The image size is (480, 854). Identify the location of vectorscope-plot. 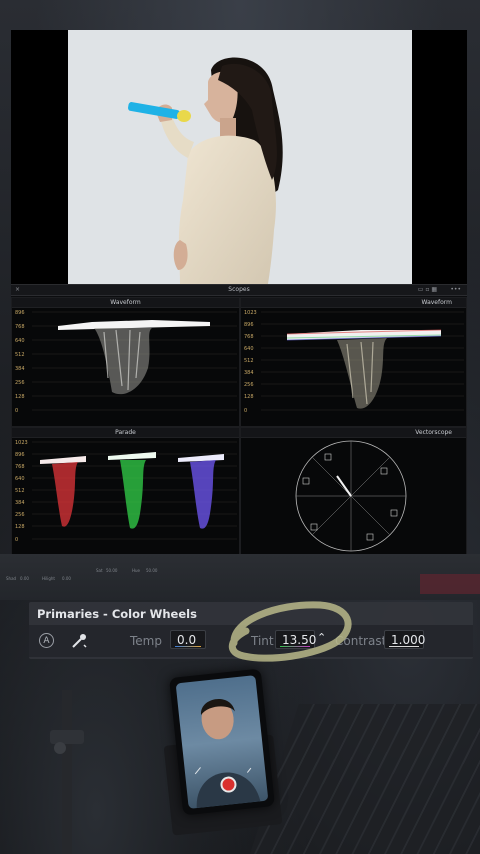
(351, 496).